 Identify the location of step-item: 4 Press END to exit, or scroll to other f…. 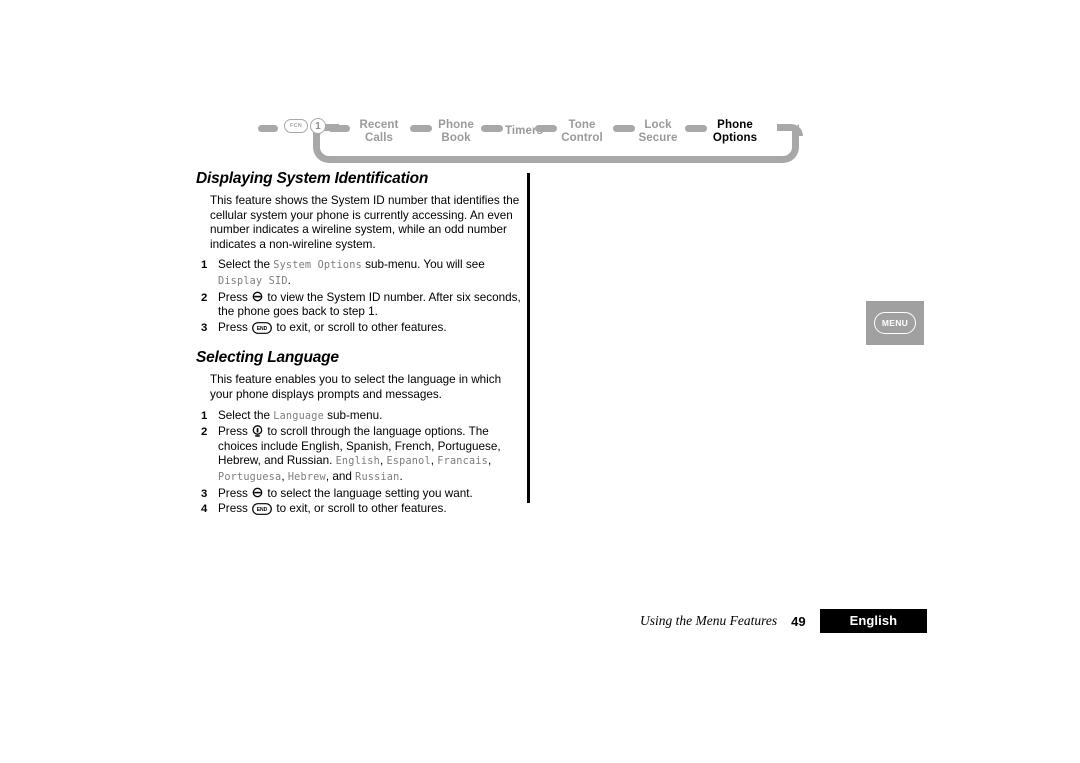
(324, 509).